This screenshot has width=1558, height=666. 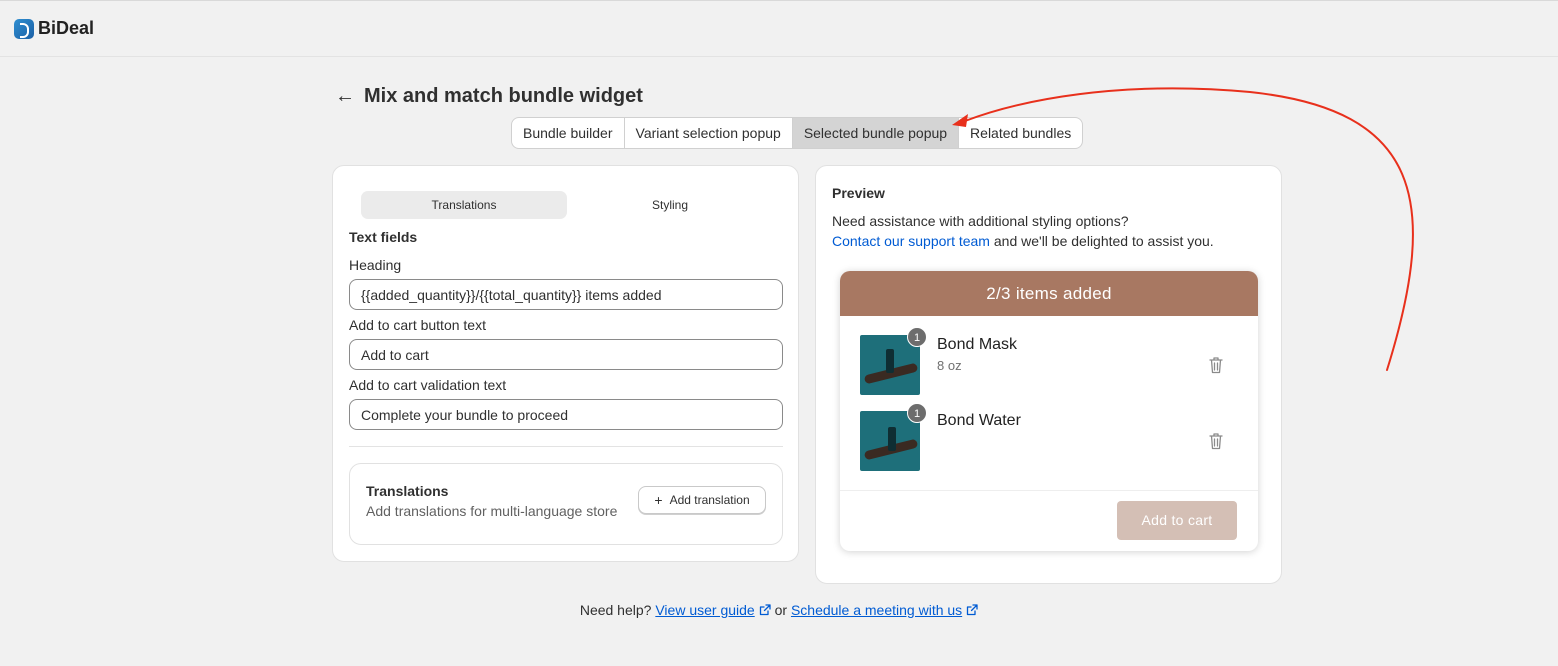 What do you see at coordinates (1050, 361) in the screenshot?
I see `list-item: 1 Bond Mask 8 oz` at bounding box center [1050, 361].